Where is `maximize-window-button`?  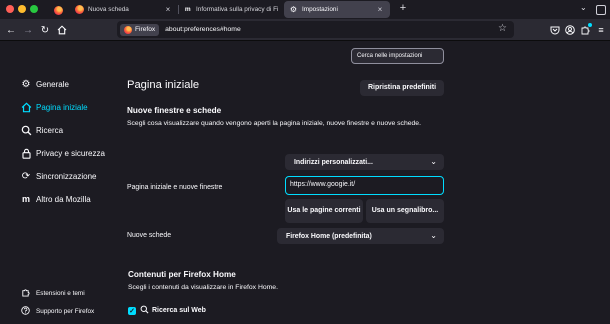 maximize-window-button is located at coordinates (34, 9).